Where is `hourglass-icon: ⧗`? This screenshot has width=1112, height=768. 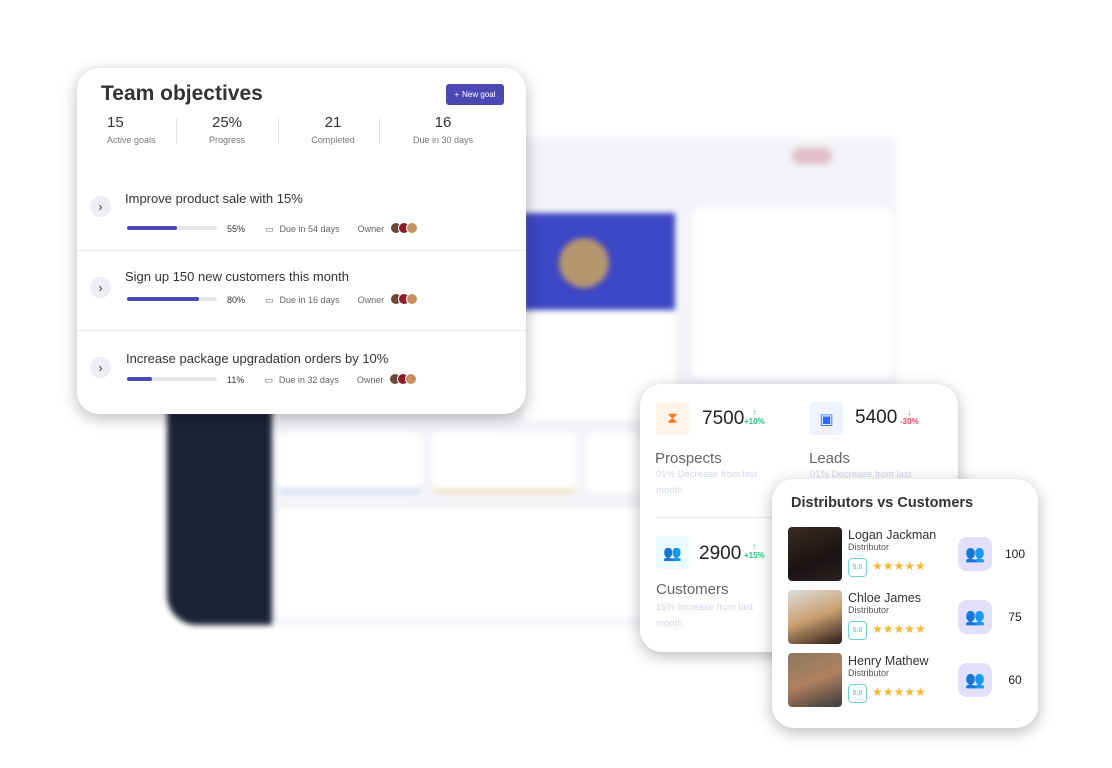 hourglass-icon: ⧗ is located at coordinates (672, 418).